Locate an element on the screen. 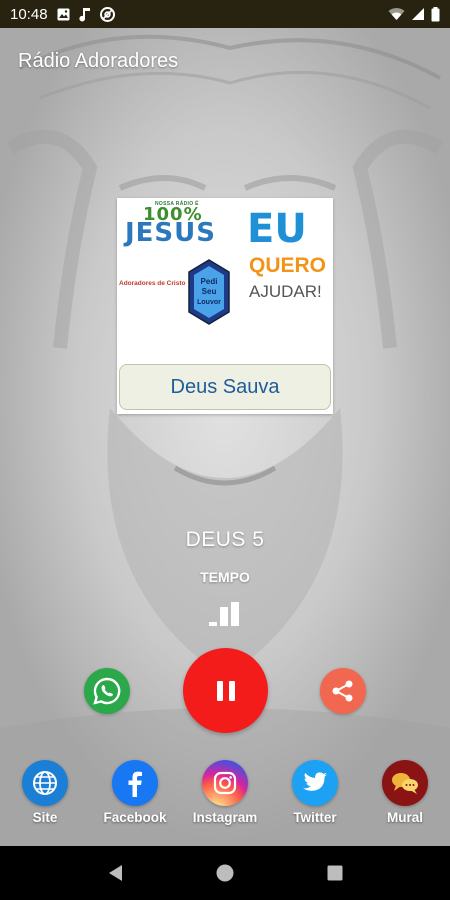  wifi-icon is located at coordinates (396, 14).